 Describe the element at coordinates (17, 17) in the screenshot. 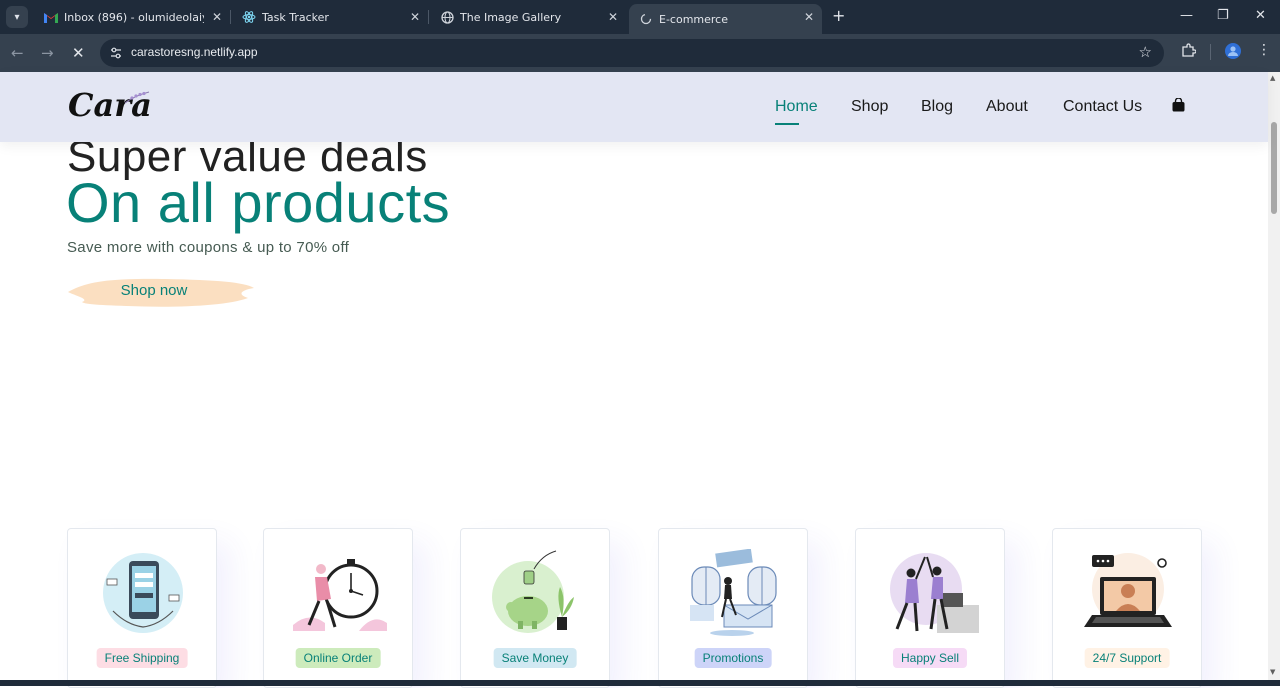

I see `tab-search-button: ▾` at that location.